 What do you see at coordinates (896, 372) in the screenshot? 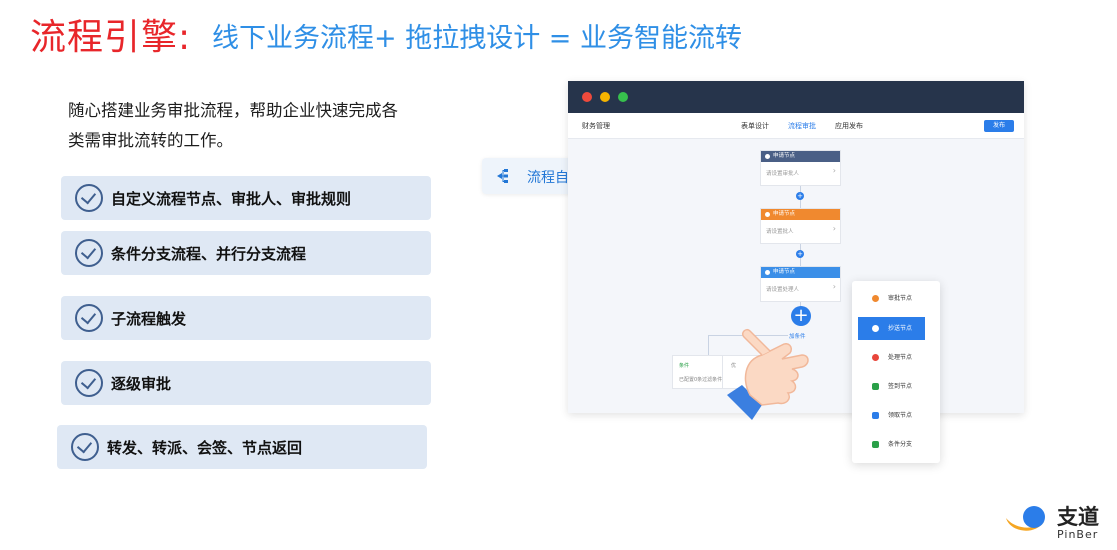
I see `node-type-menu: 审批节点 抄送节点 处理节点 签到节点 领取节点 条件分支` at bounding box center [896, 372].